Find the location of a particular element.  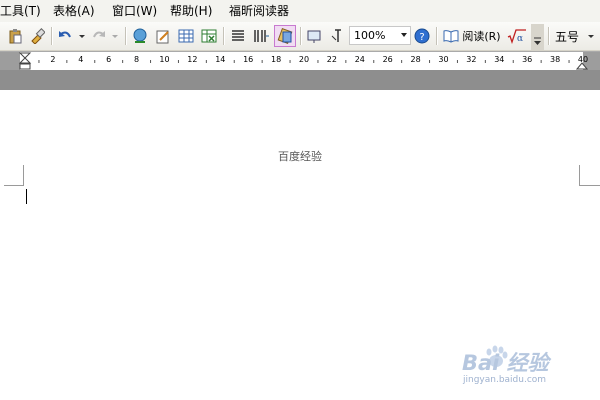

ruler-number: 8 is located at coordinates (137, 59).